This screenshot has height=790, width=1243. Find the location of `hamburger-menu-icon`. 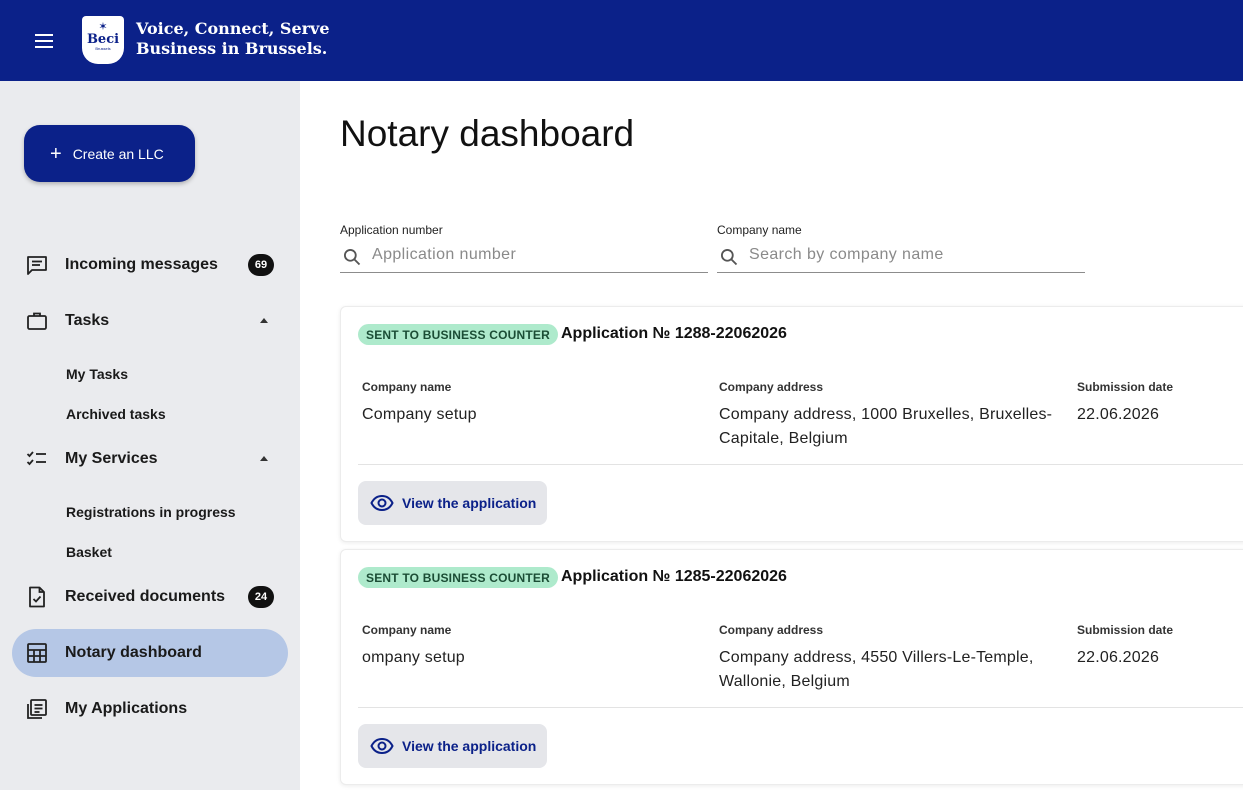

hamburger-menu-icon is located at coordinates (44, 41).